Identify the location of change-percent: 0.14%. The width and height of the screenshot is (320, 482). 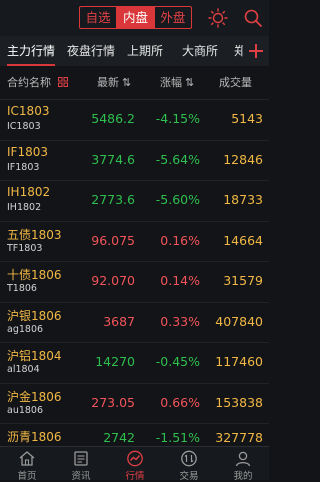
(180, 280).